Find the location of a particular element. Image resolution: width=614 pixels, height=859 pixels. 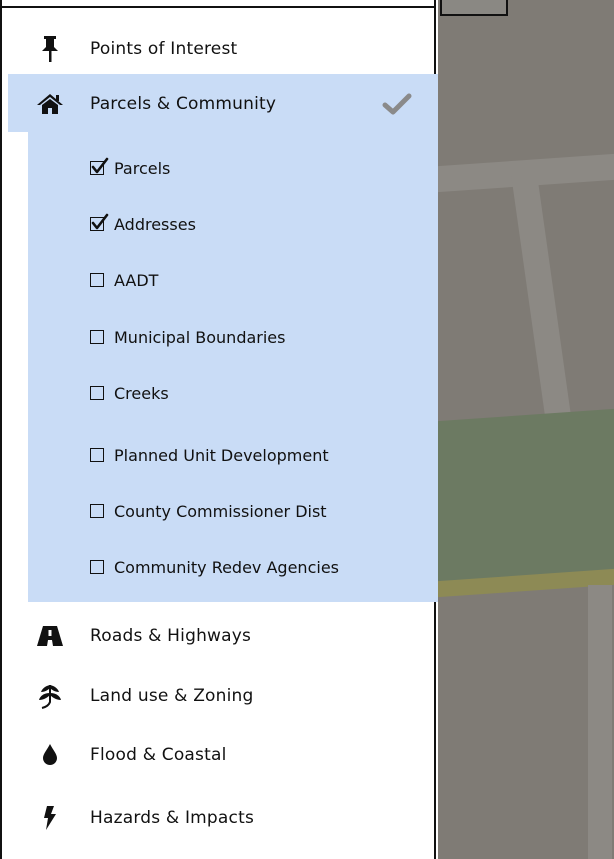

road-icon is located at coordinates (50, 636).